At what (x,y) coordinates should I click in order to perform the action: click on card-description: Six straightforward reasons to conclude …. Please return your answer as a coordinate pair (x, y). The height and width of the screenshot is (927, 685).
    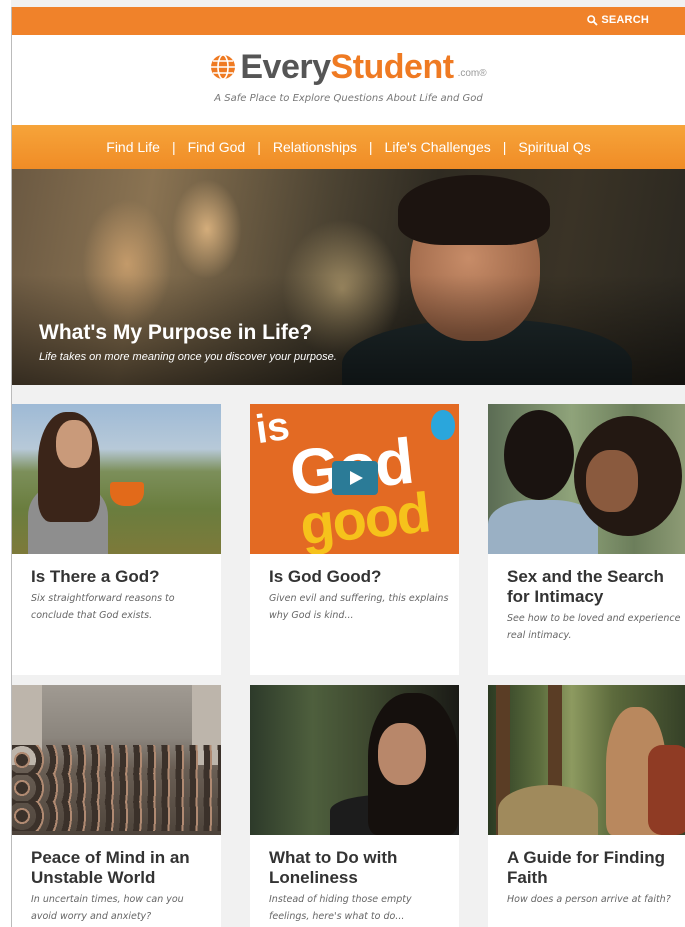
    Looking at the image, I should click on (103, 607).